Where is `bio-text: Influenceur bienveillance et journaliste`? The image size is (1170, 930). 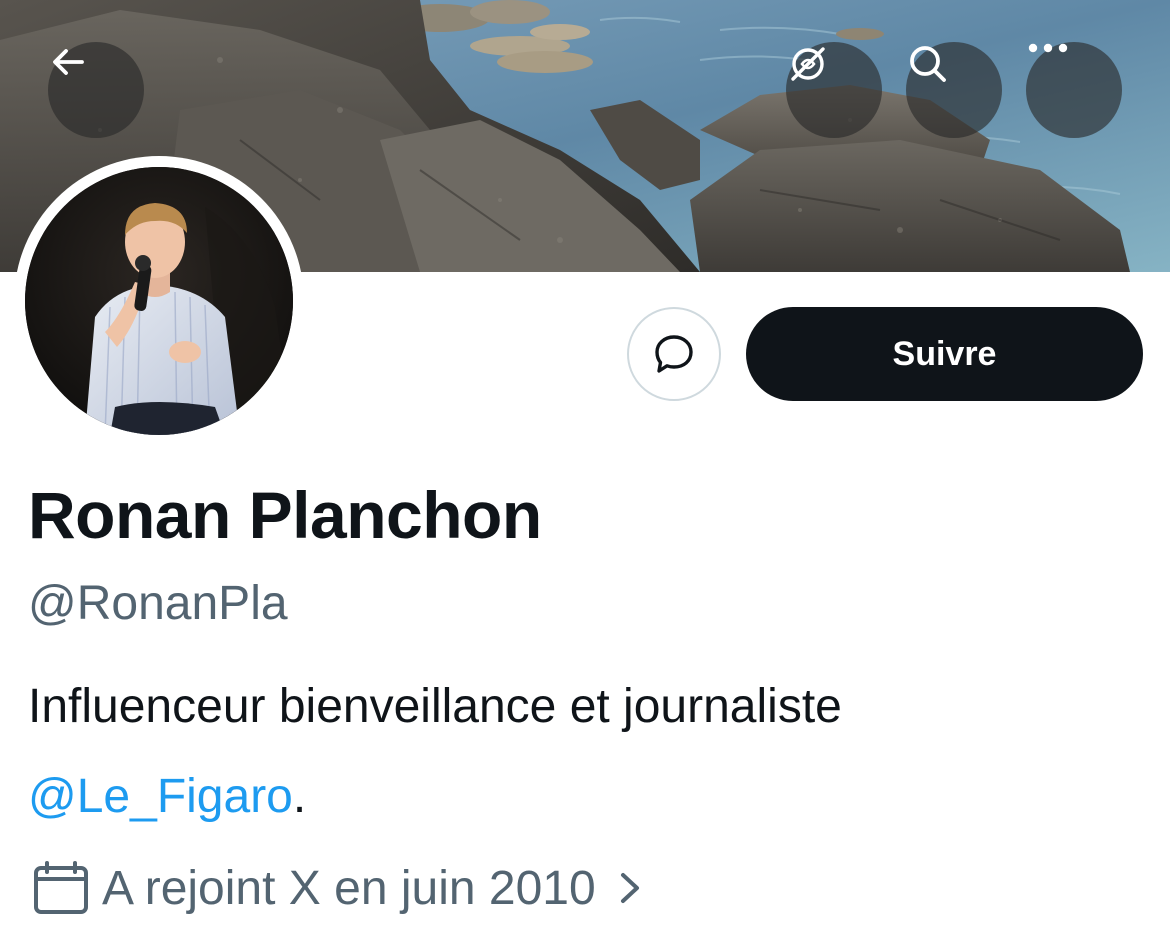 bio-text: Influenceur bienveillance et journaliste is located at coordinates (435, 706).